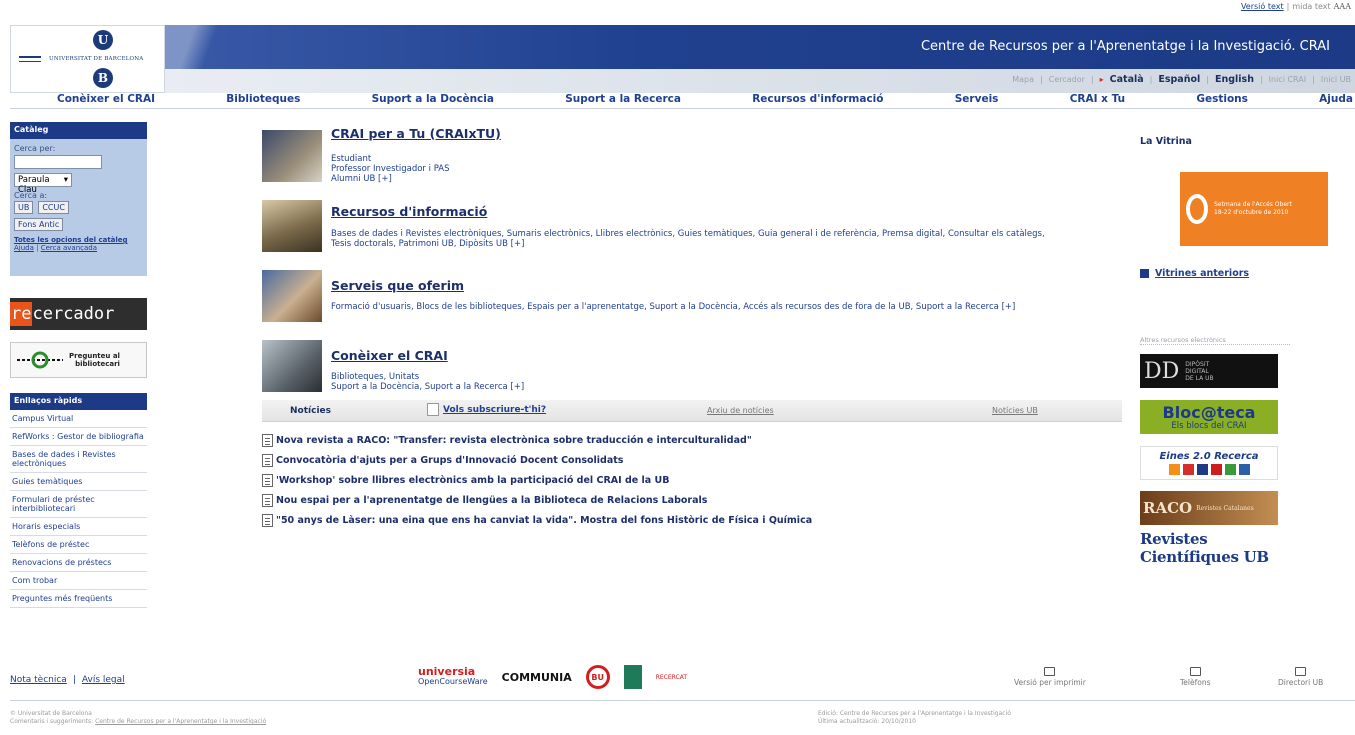 The image size is (1355, 735). What do you see at coordinates (106, 100) in the screenshot?
I see `nav-coneixer: Conèixer el CRAI` at bounding box center [106, 100].